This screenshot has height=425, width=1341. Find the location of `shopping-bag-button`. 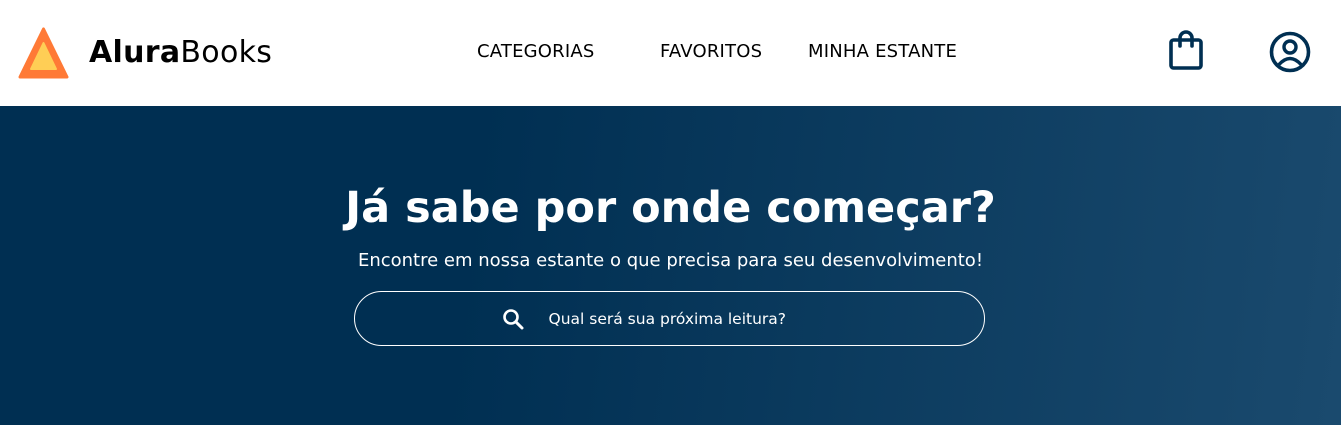

shopping-bag-button is located at coordinates (1186, 50).